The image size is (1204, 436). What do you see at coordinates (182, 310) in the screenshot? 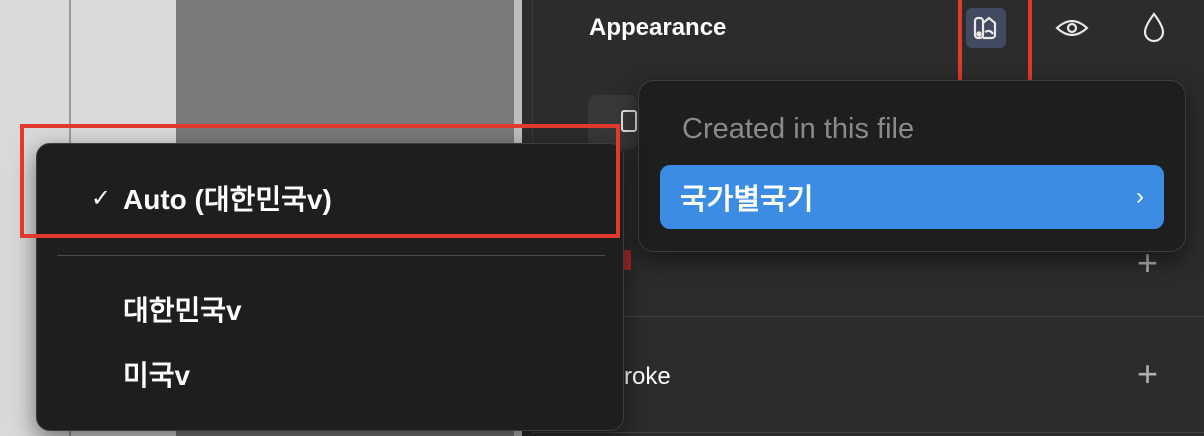
I see `mode-item-label: 대한민국v` at bounding box center [182, 310].